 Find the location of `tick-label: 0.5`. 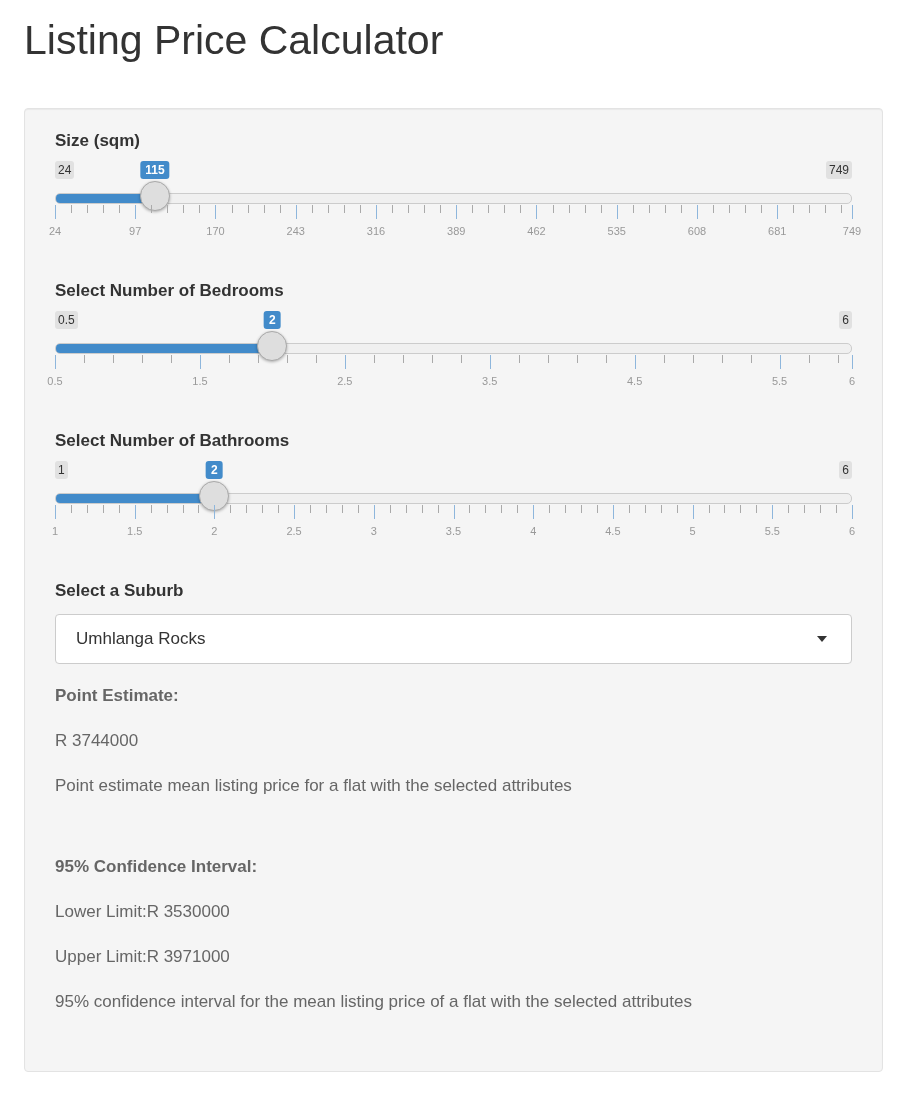

tick-label: 0.5 is located at coordinates (55, 381).